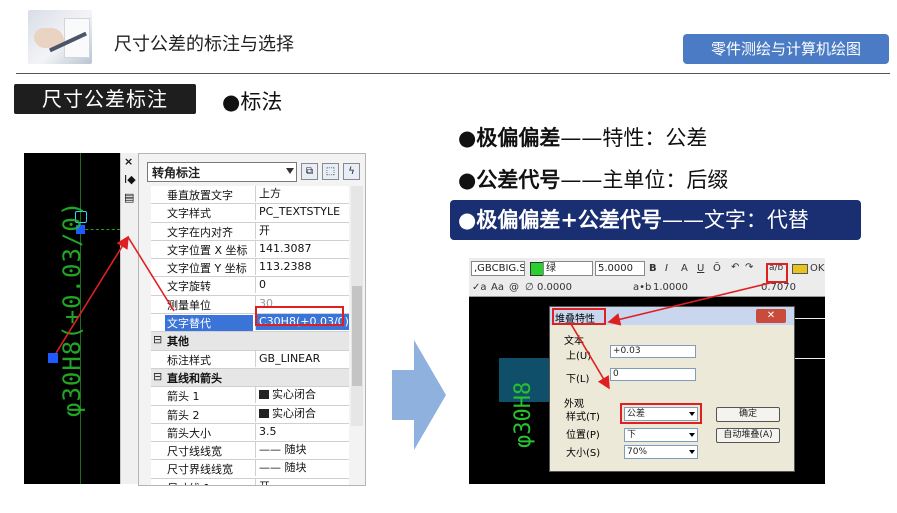 Image resolution: width=897 pixels, height=513 pixels. What do you see at coordinates (453, 73) in the screenshot?
I see `header-divider` at bounding box center [453, 73].